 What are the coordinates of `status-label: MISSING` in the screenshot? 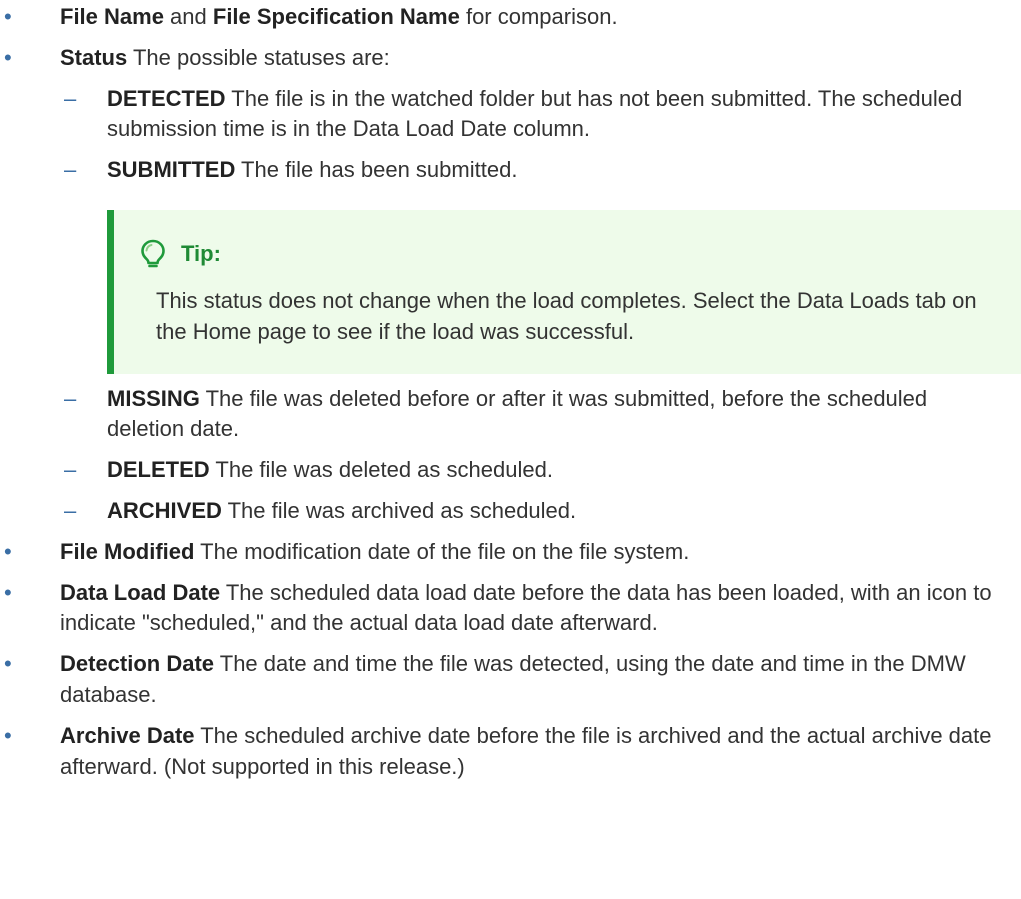 It's located at (153, 398).